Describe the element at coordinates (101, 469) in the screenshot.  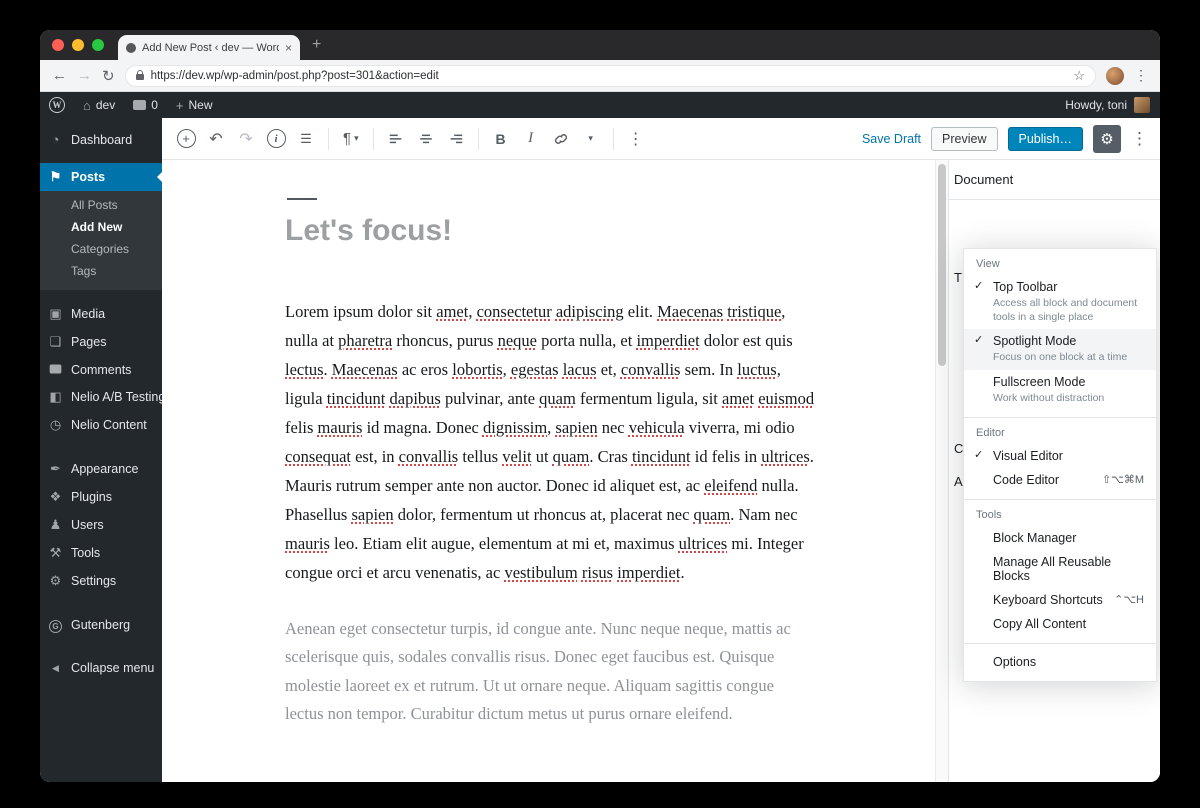
I see `sidebar-item-appearance: ✒ Appearance` at that location.